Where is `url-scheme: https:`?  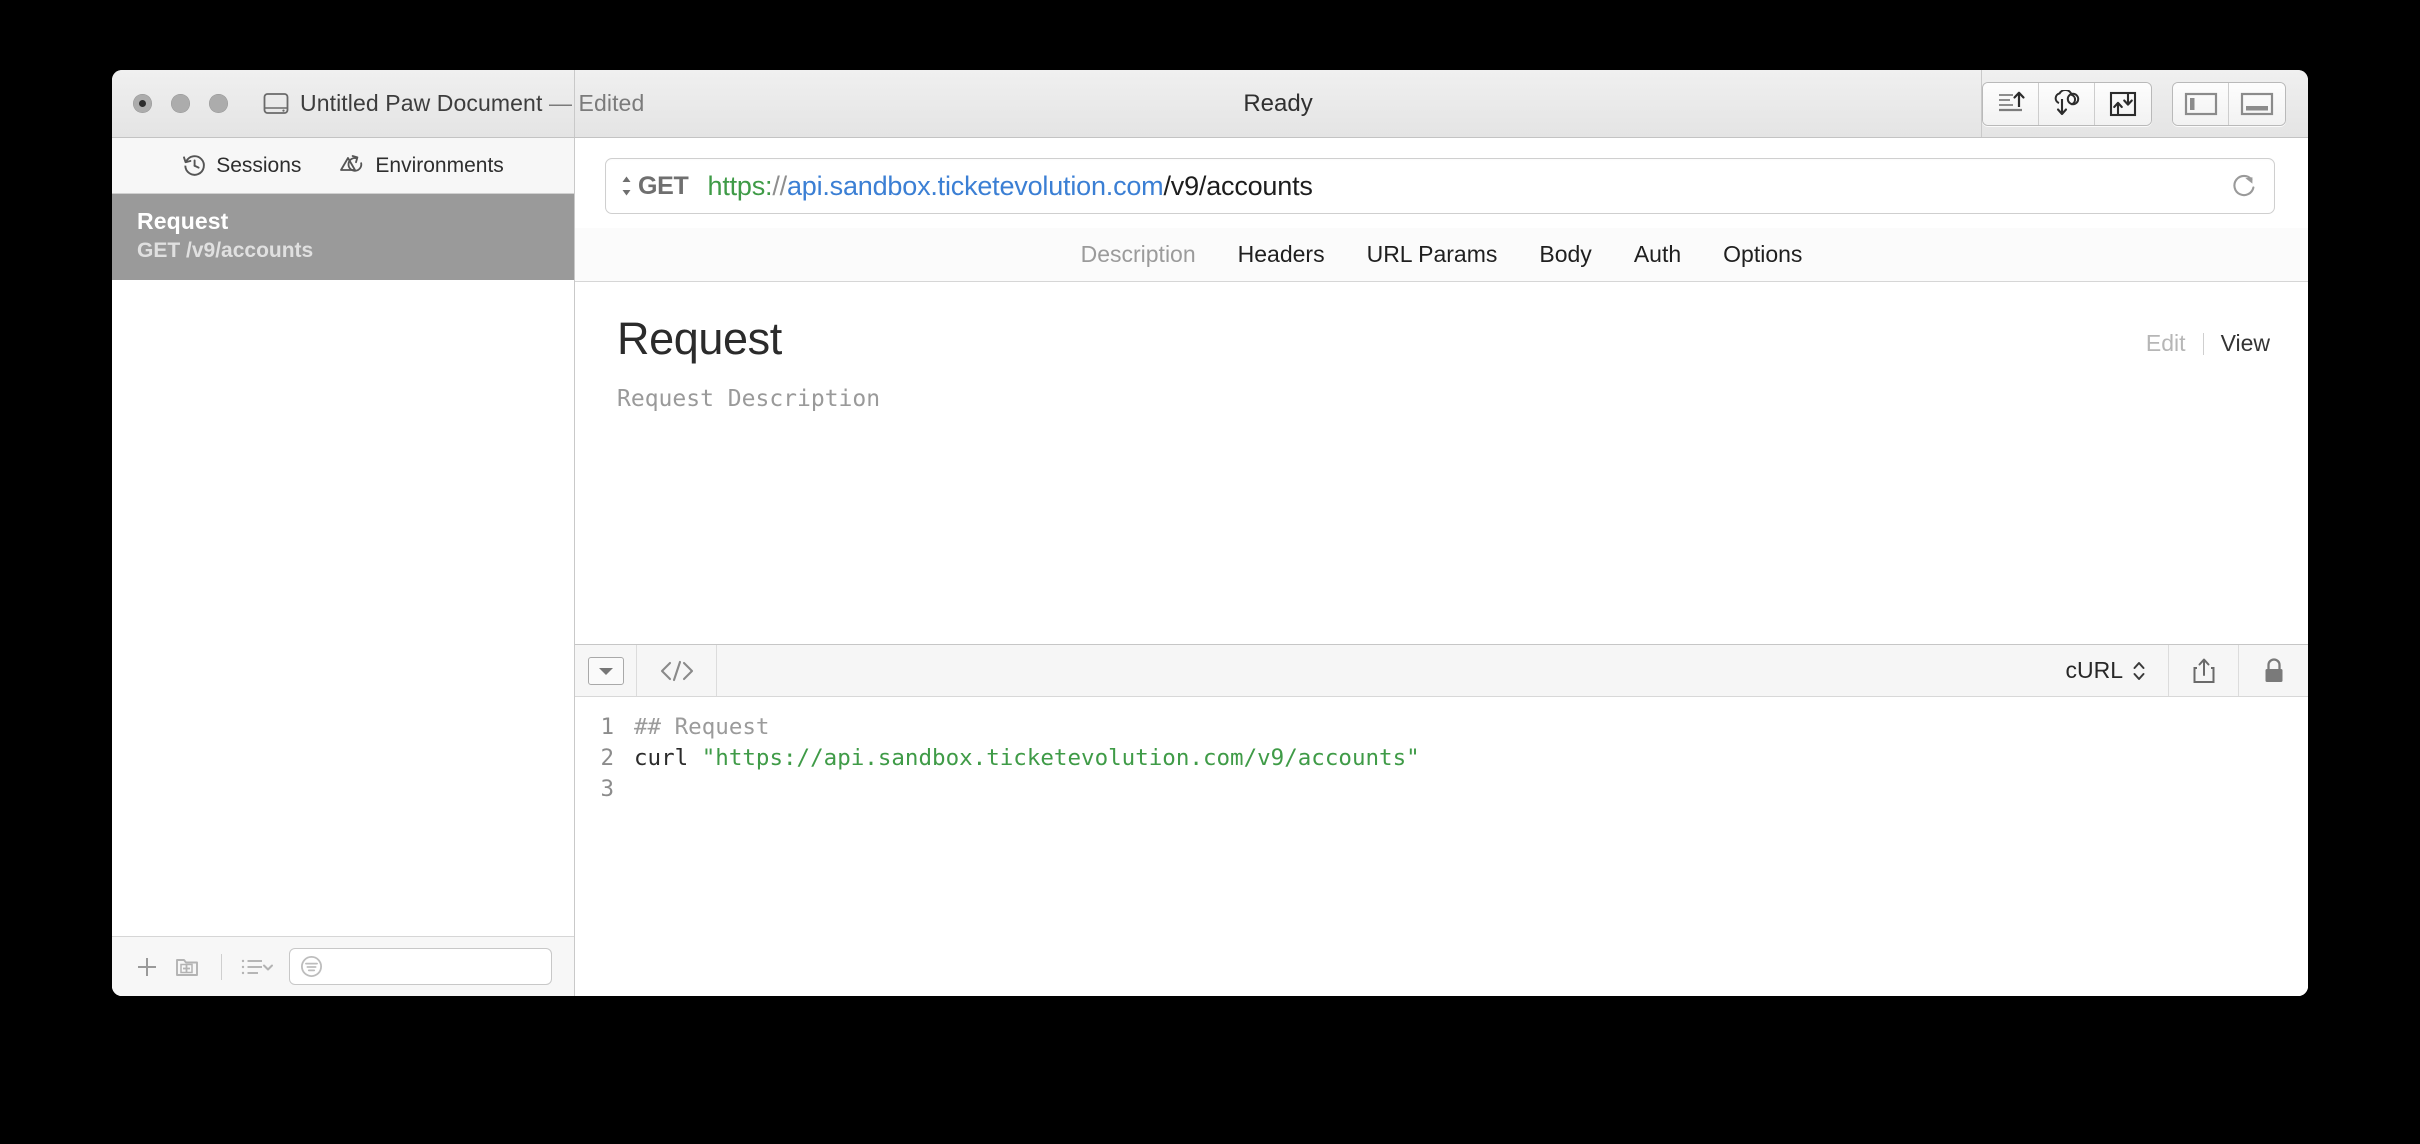 url-scheme: https: is located at coordinates (740, 185).